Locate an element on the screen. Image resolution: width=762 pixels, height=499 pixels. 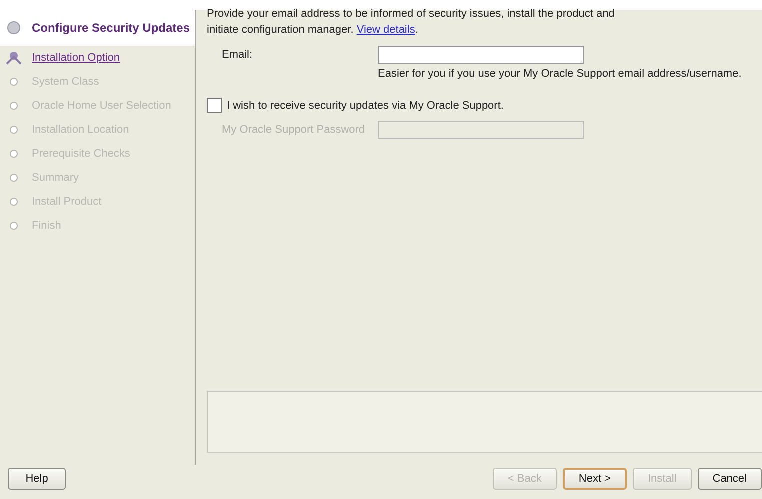
checkbox-label: I wish to receive security updates via My Oracle Support. is located at coordinates (365, 106).